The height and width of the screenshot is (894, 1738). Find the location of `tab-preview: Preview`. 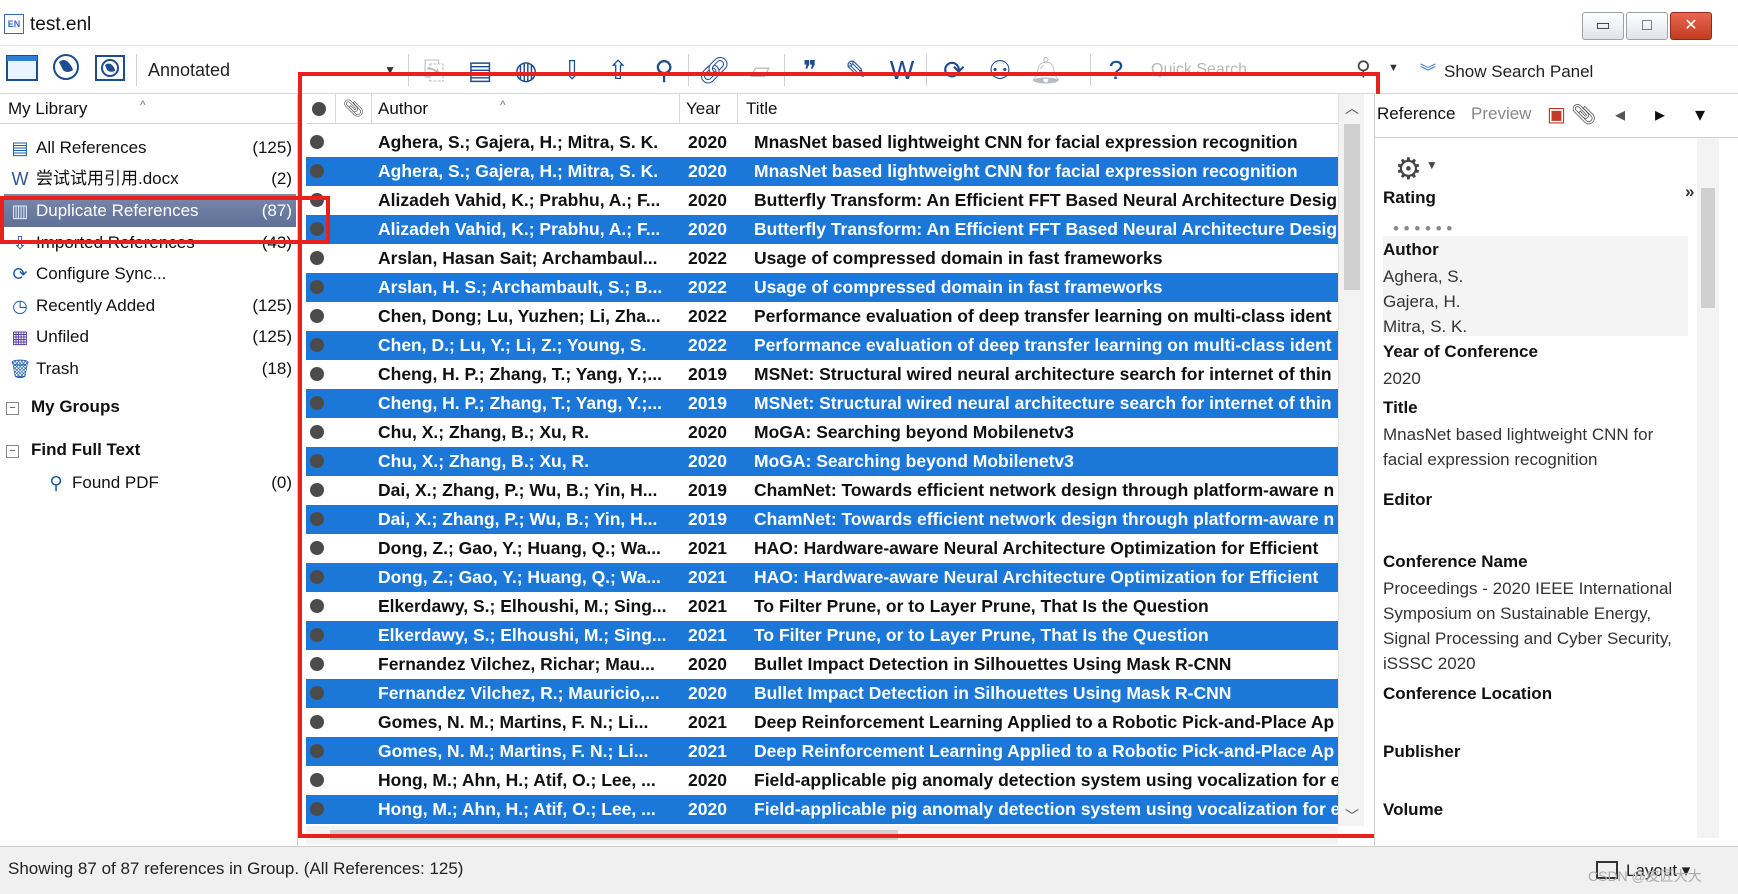

tab-preview: Preview is located at coordinates (1501, 114).